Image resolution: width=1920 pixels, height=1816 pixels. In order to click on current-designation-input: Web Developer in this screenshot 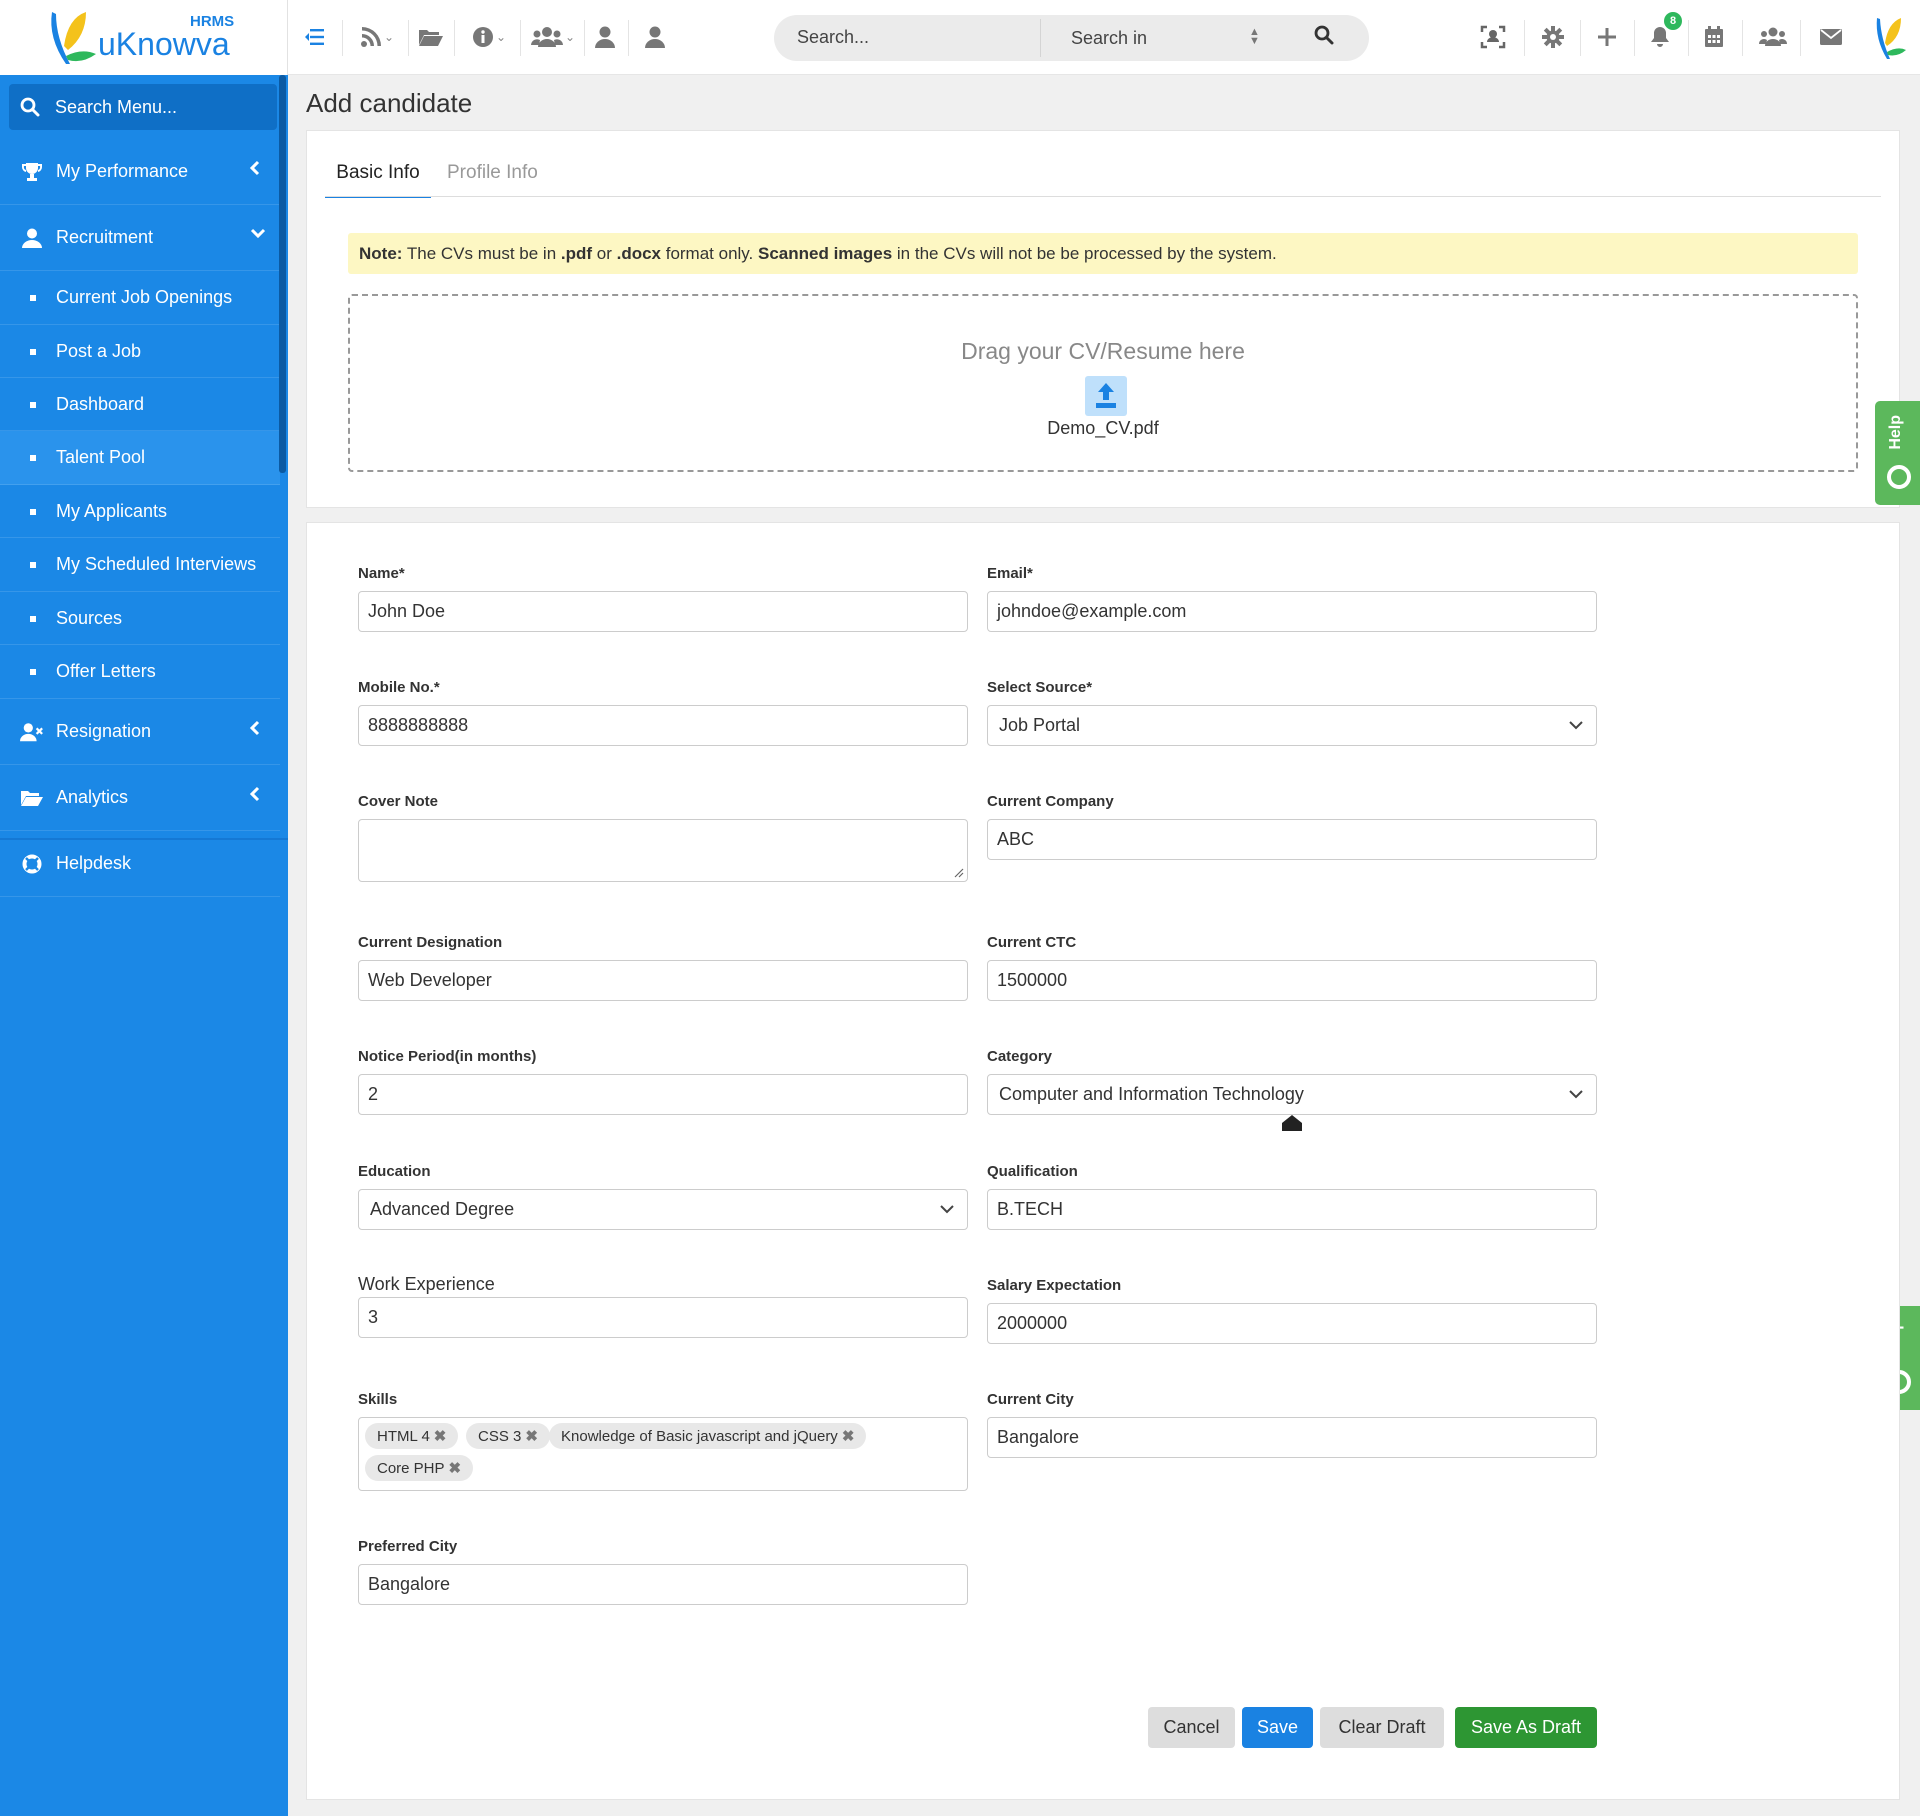, I will do `click(663, 980)`.